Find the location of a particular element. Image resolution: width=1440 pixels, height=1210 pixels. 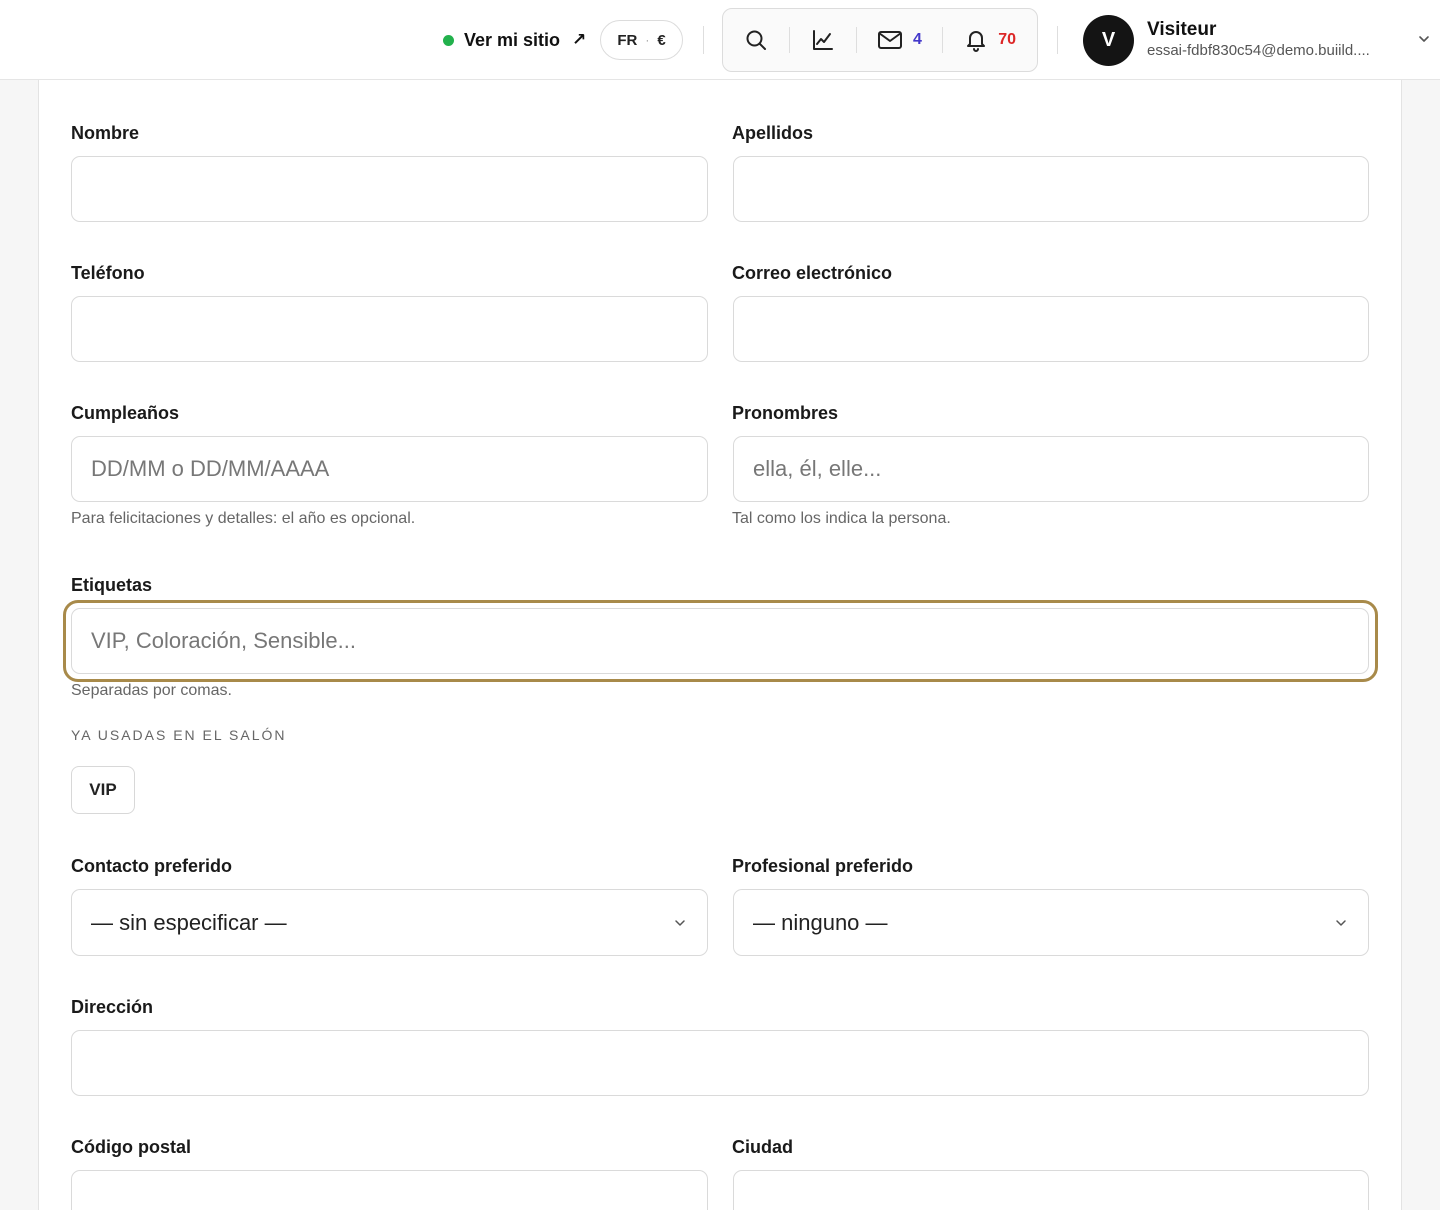

view-site-label: Ver mi sitio is located at coordinates (512, 39).